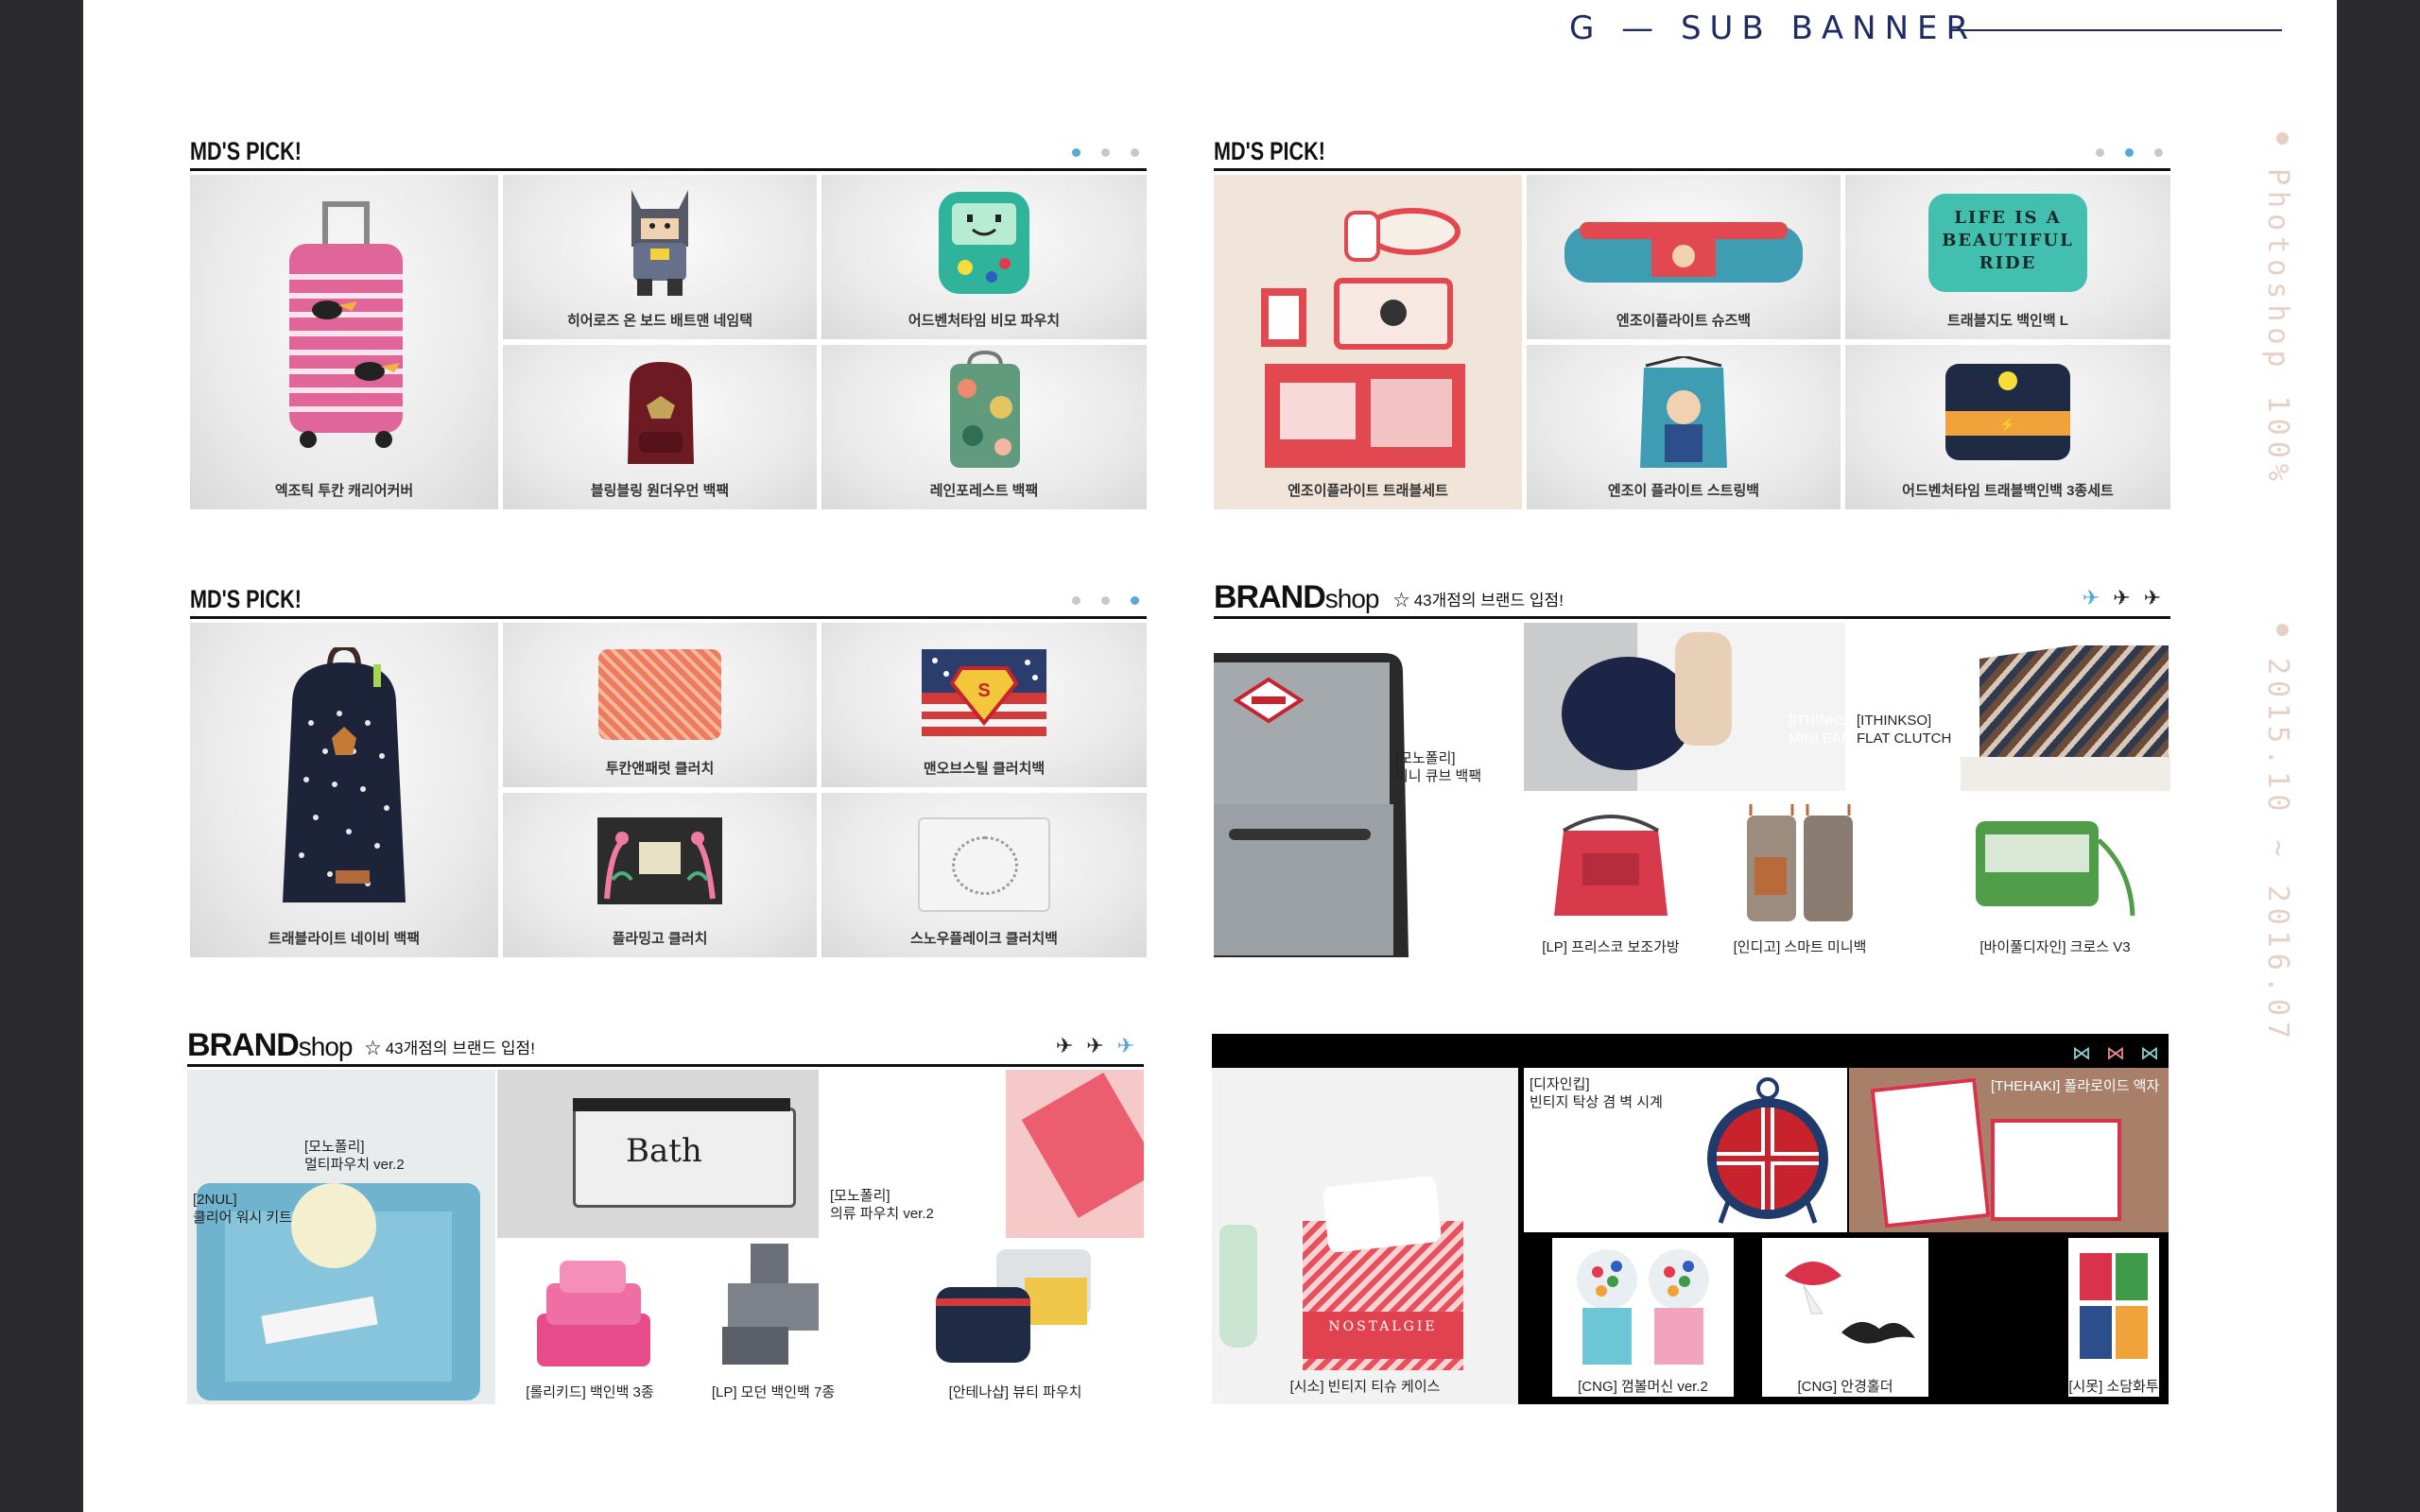 This screenshot has height=1512, width=2420. I want to click on gumball-machine: [CNG] 껌볼머신 ver.2, so click(1643, 1317).